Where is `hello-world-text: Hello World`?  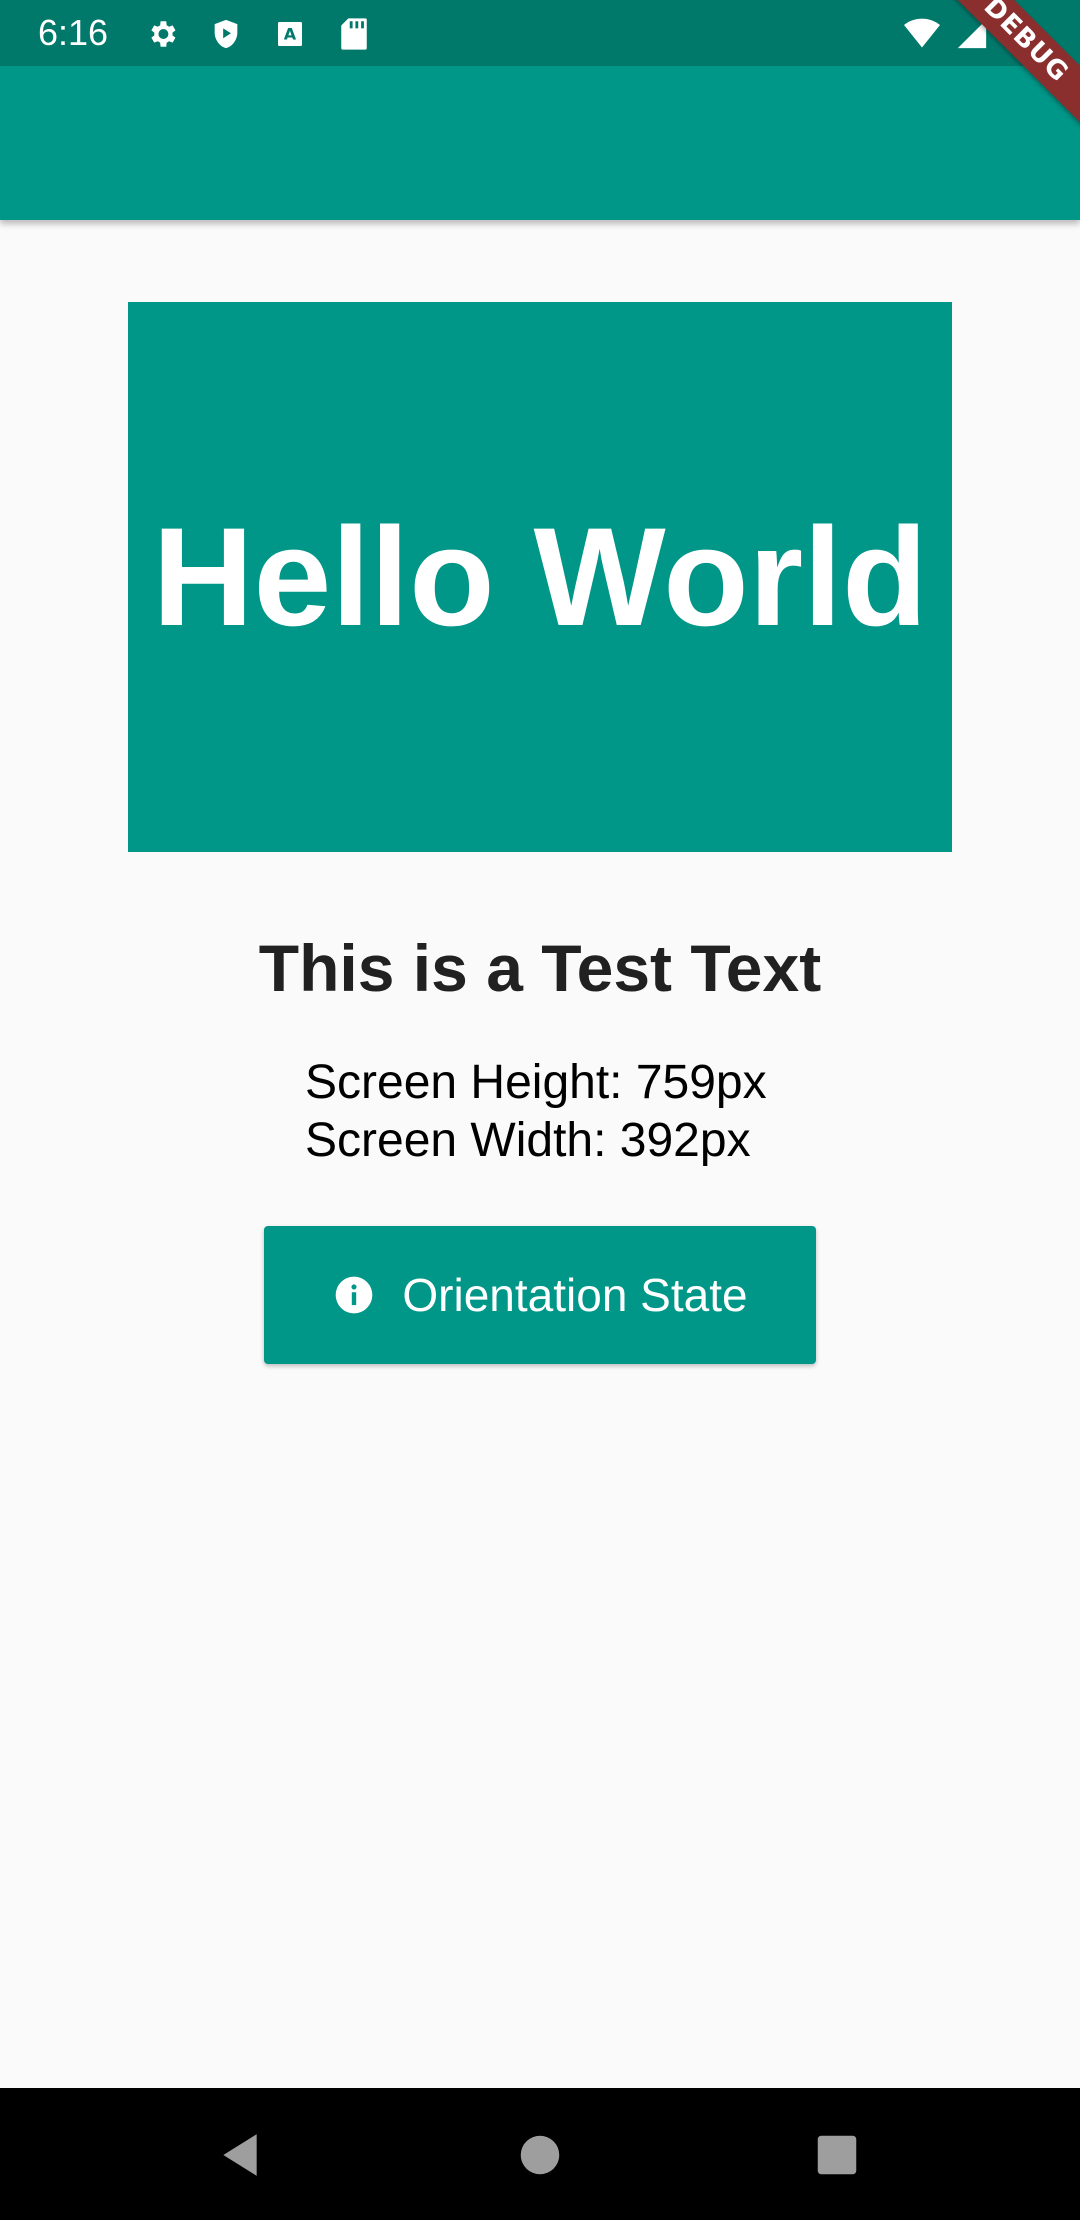
hello-world-text: Hello World is located at coordinates (540, 576).